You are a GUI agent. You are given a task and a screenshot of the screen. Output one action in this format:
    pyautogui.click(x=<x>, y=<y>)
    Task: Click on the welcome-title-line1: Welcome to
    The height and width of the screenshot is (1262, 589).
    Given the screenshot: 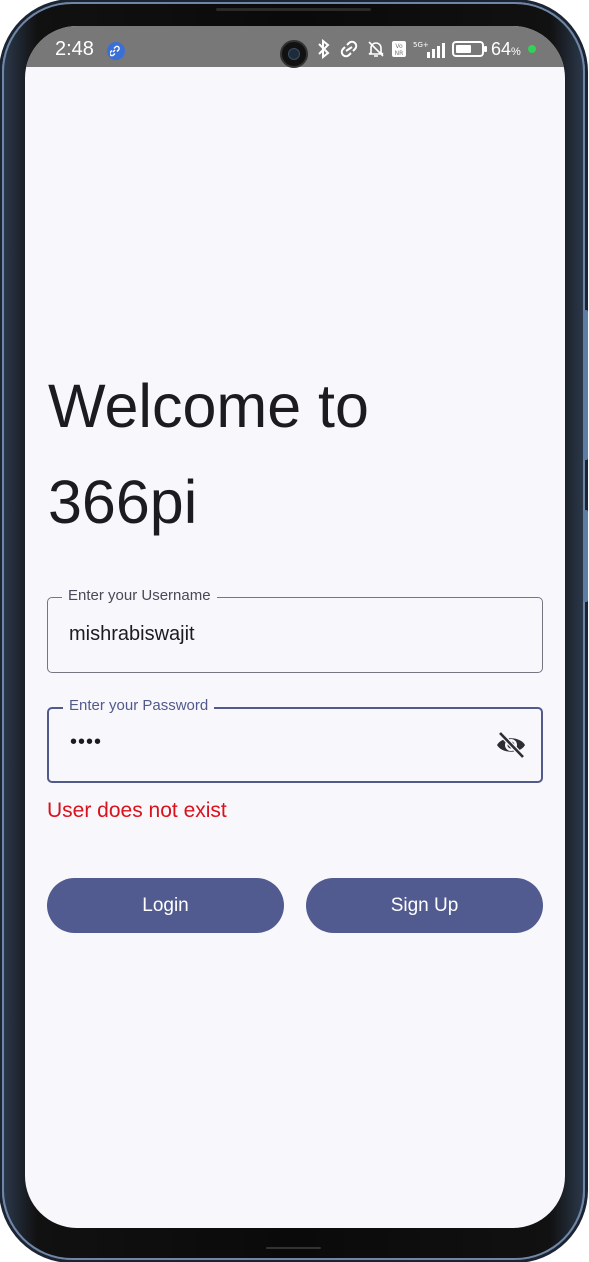 What is the action you would take?
    pyautogui.click(x=208, y=406)
    